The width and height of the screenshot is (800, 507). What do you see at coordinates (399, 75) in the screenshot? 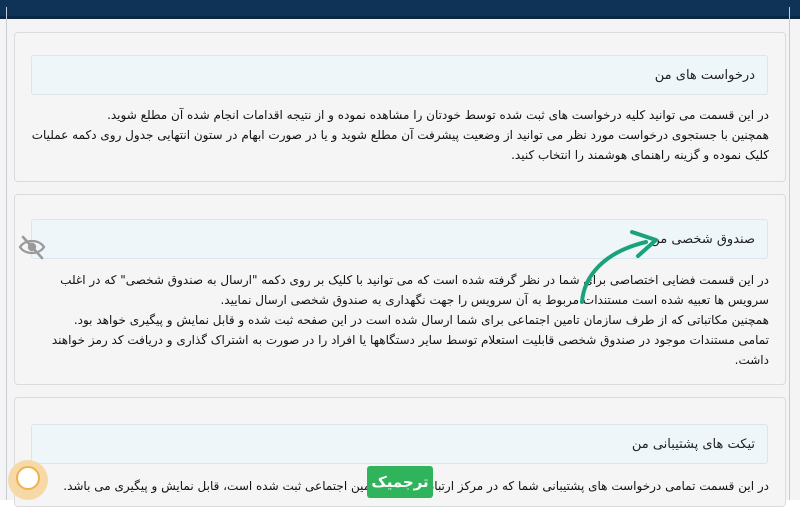
I see `section-header-my-requests: درخواست های من` at bounding box center [399, 75].